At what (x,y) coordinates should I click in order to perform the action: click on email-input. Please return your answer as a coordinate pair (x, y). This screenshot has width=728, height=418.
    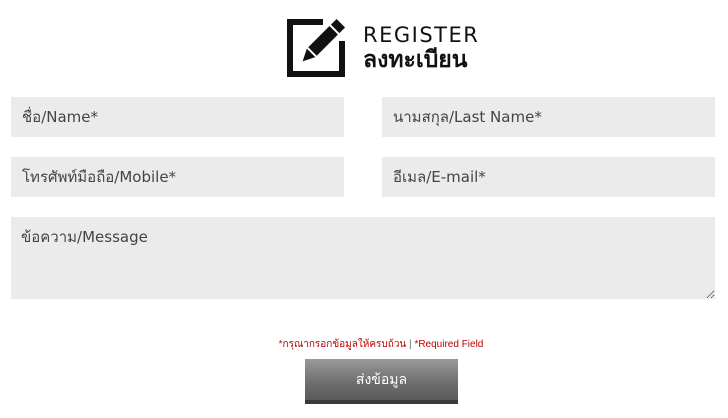
    Looking at the image, I should click on (548, 177).